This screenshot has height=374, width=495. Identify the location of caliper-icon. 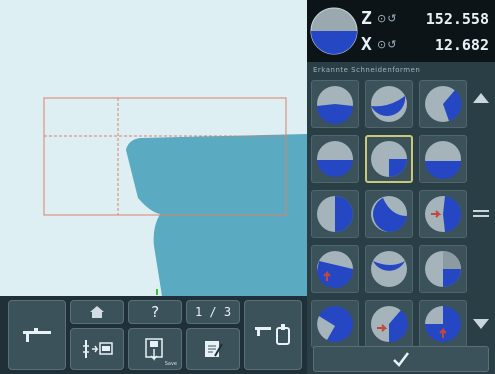
(37, 335).